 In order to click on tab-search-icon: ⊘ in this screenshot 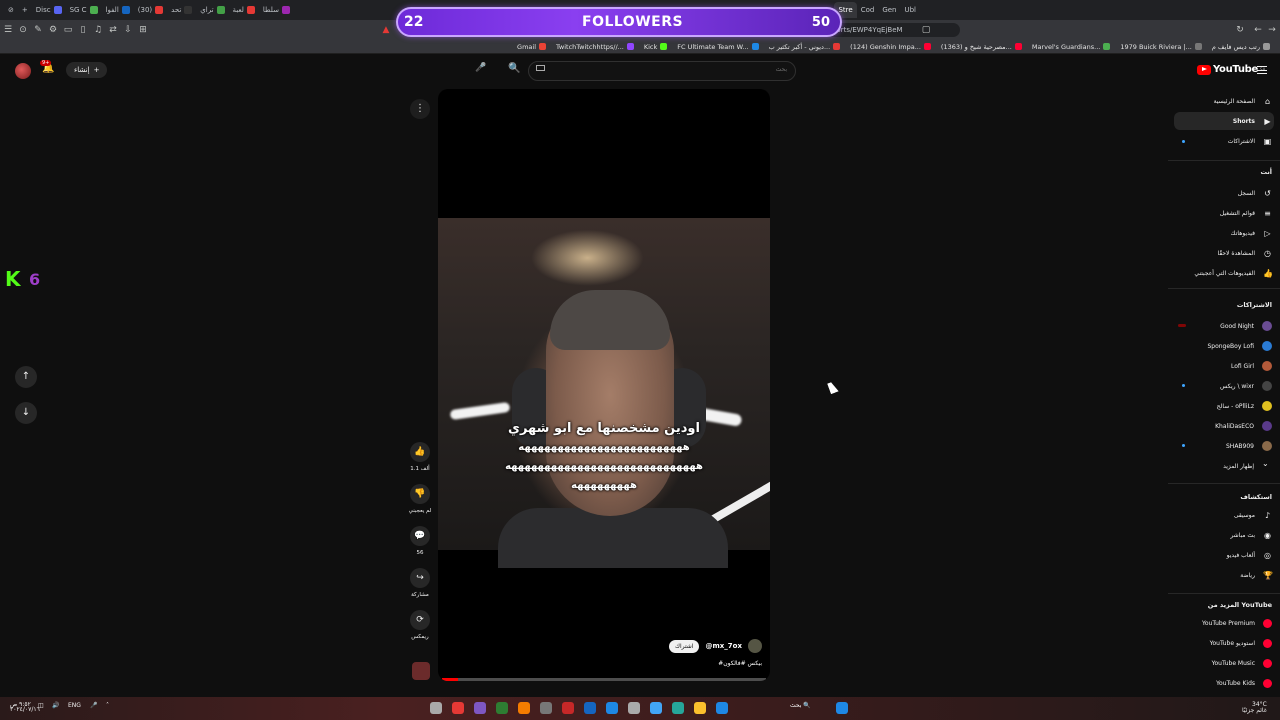, I will do `click(11, 10)`.